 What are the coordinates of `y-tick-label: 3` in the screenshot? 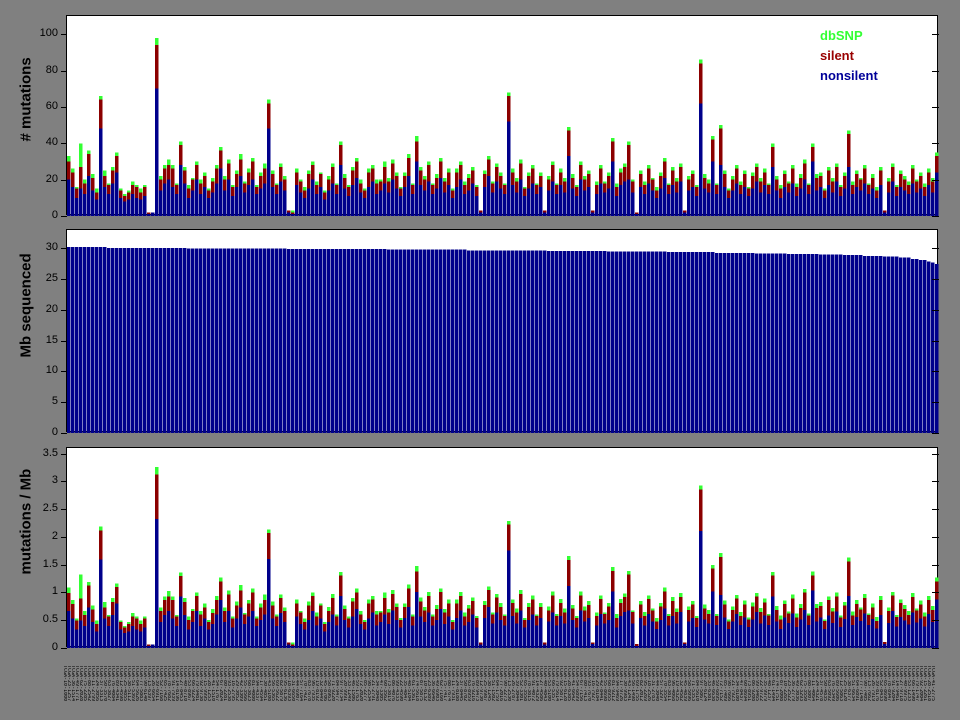 It's located at (54, 480).